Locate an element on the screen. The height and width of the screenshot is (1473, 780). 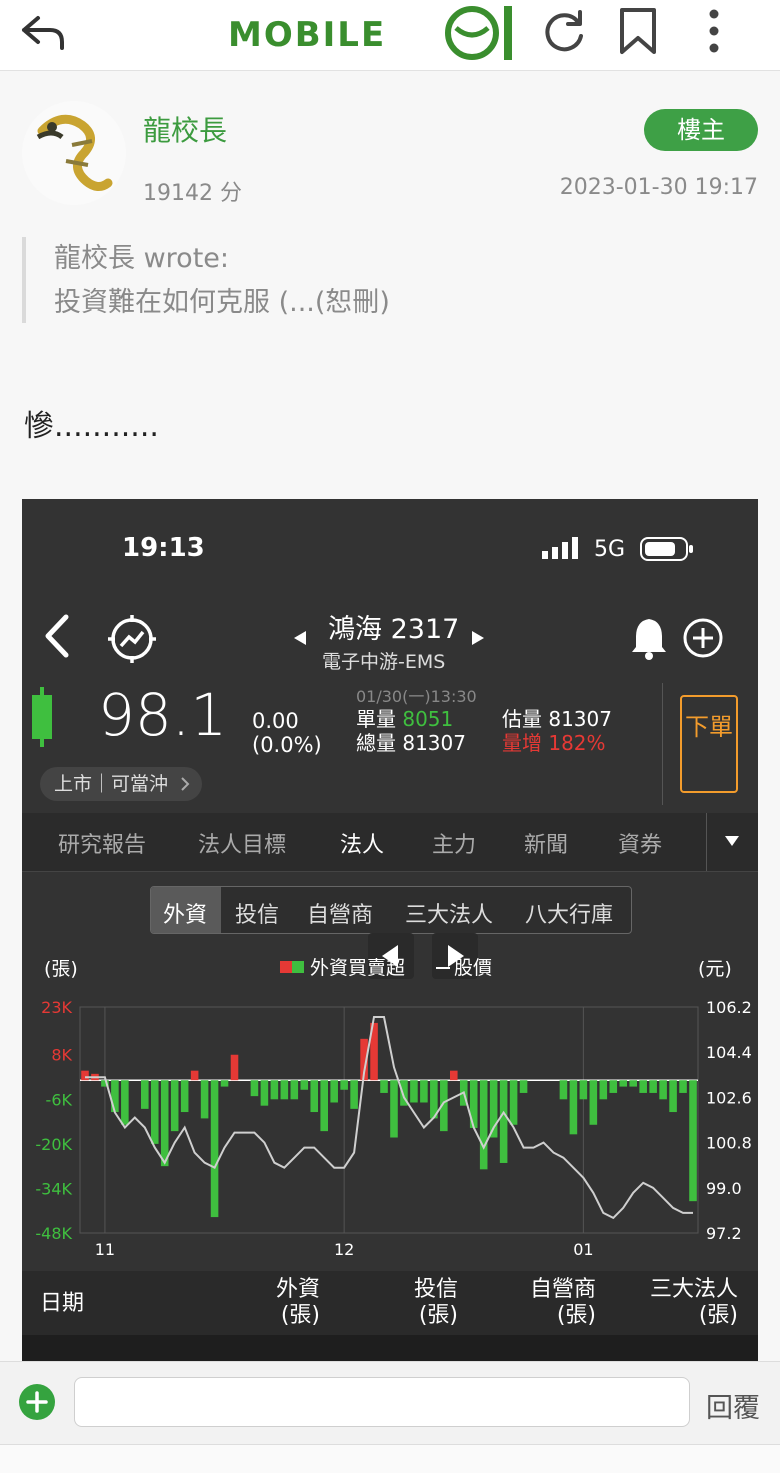
dragon-avatar-icon is located at coordinates (74, 152).